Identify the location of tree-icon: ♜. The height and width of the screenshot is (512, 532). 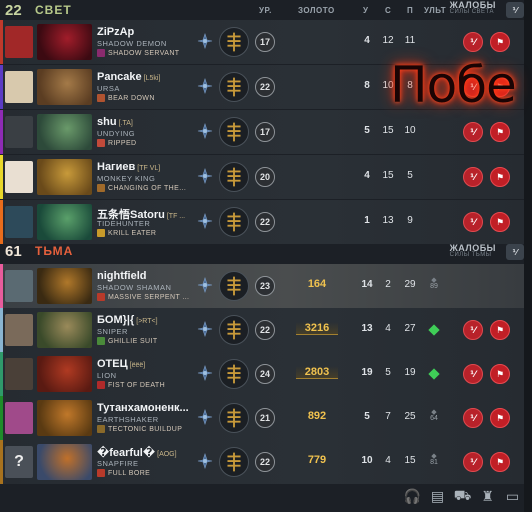
(487, 496).